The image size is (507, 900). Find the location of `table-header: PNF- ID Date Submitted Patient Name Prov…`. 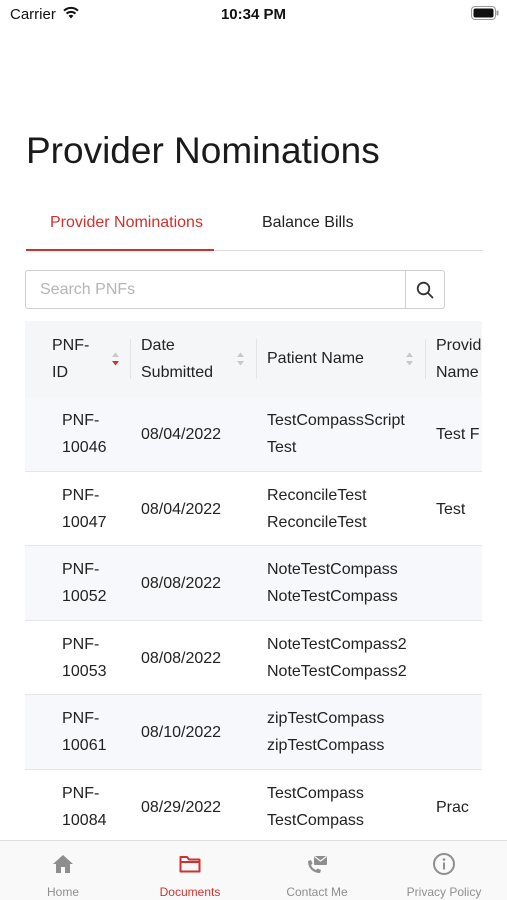

table-header: PNF- ID Date Submitted Patient Name Prov… is located at coordinates (253, 359).